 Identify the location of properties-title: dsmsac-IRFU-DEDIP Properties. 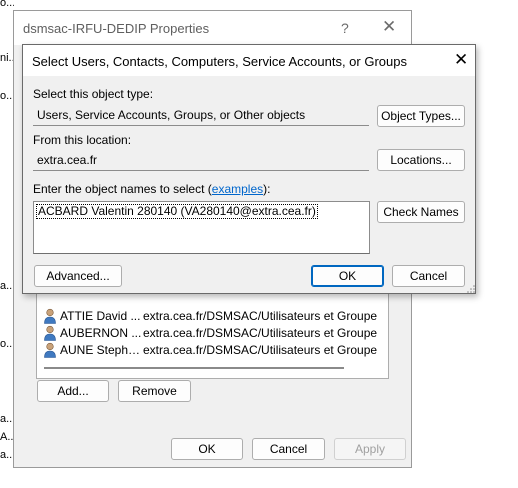
(116, 28).